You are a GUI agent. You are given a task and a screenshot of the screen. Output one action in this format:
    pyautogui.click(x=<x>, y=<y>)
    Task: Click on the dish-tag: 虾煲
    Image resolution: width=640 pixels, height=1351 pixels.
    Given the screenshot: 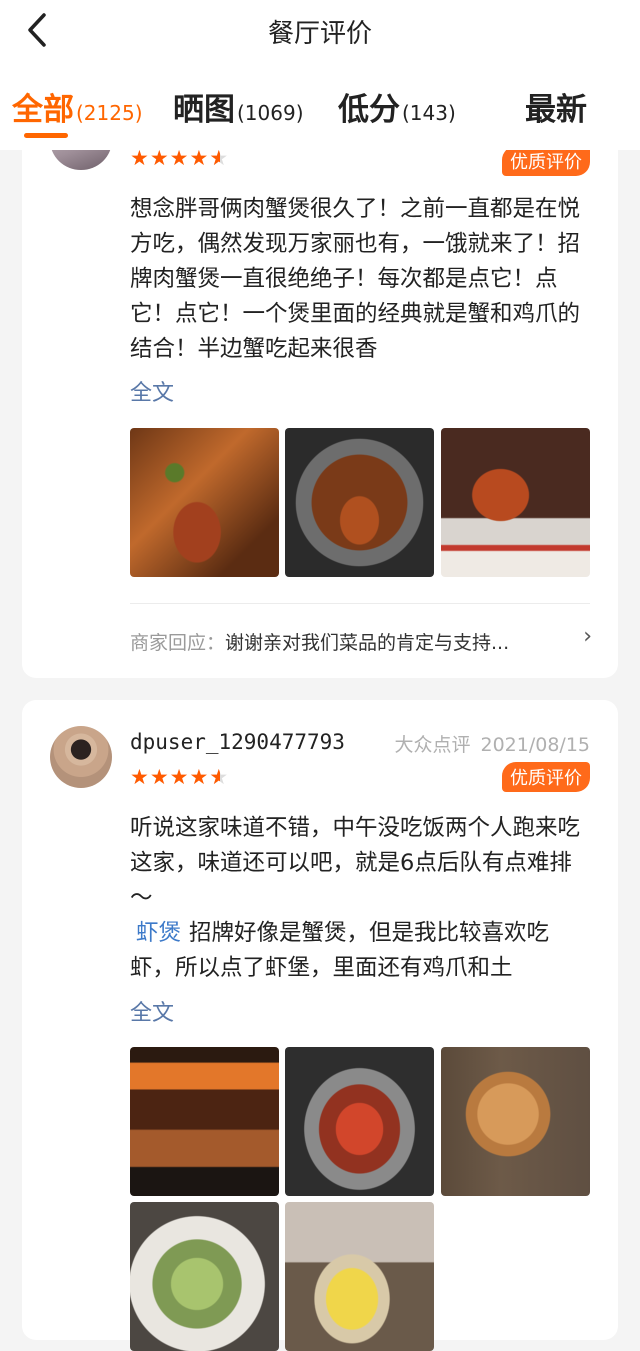 What is the action you would take?
    pyautogui.click(x=158, y=933)
    